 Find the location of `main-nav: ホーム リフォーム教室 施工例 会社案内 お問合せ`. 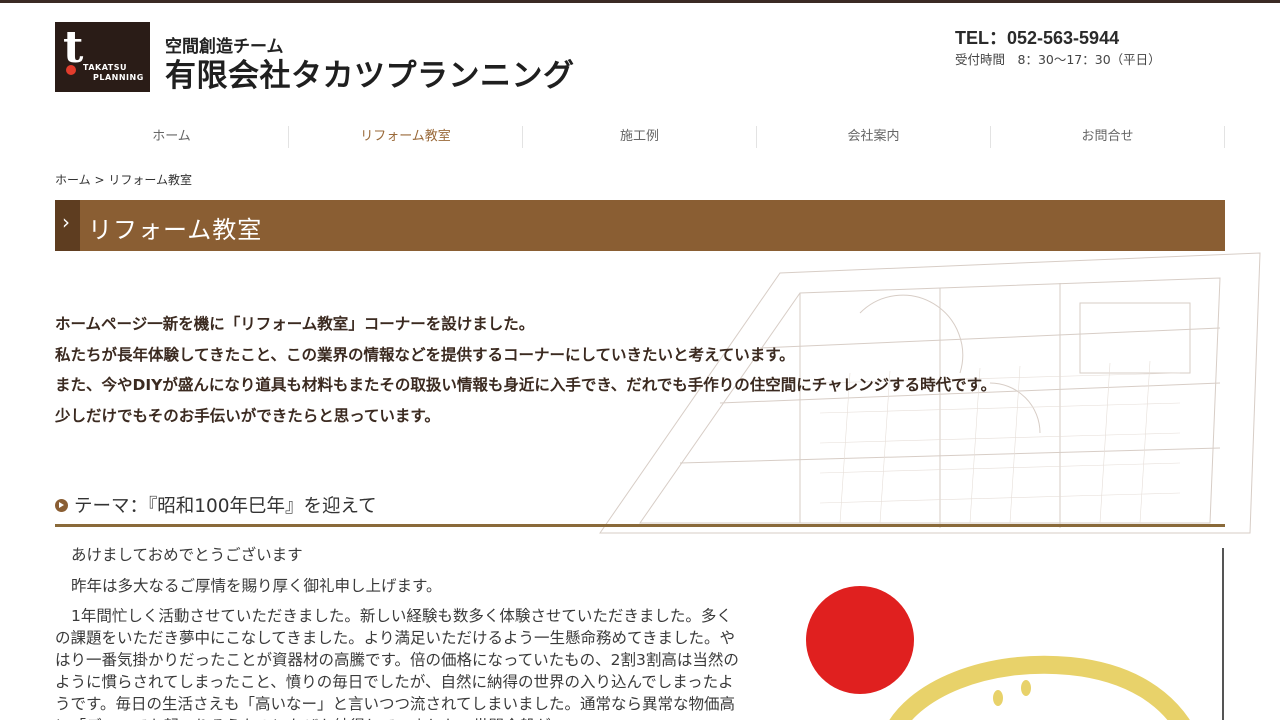

main-nav: ホーム リフォーム教室 施工例 会社案内 お問合せ is located at coordinates (640, 137).